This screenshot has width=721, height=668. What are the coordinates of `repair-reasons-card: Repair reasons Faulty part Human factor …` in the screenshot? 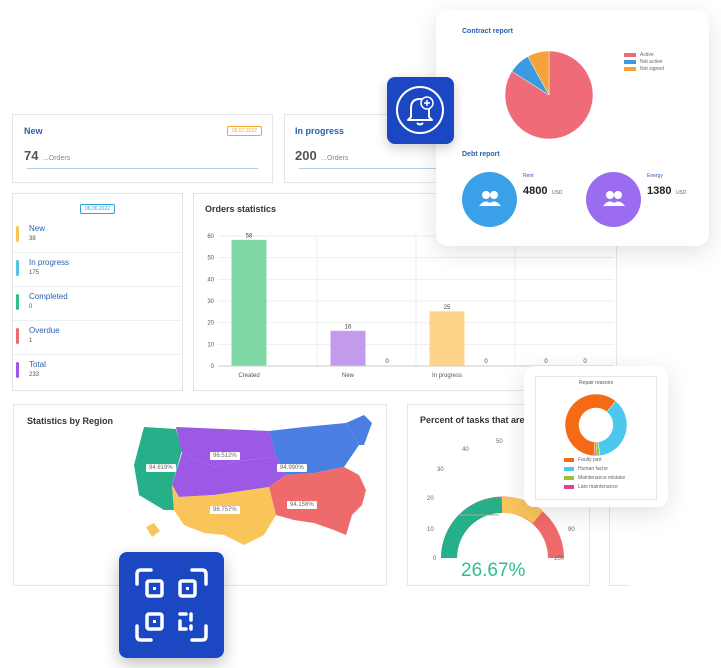 It's located at (596, 436).